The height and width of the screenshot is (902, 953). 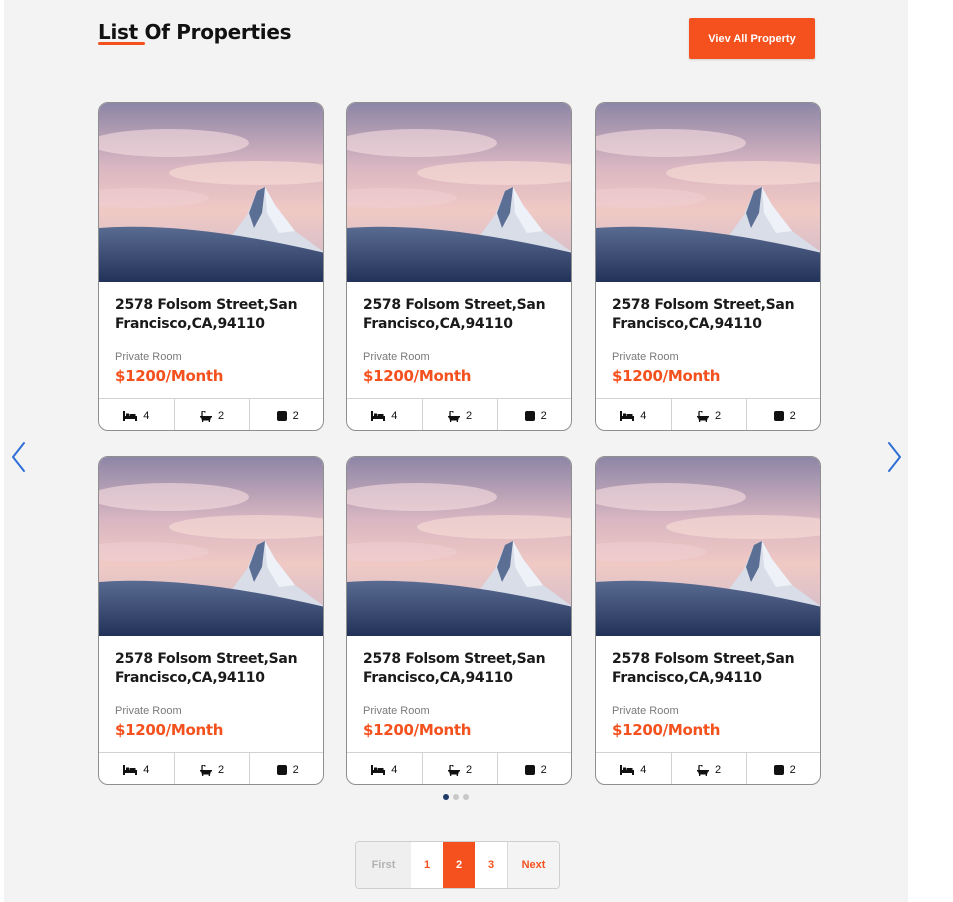 What do you see at coordinates (752, 38) in the screenshot?
I see `view-all-property-button: Viev All Property` at bounding box center [752, 38].